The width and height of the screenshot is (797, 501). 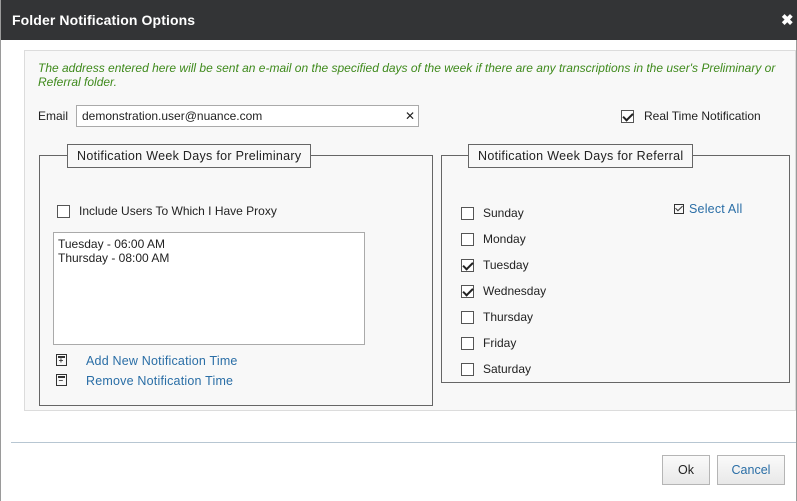 I want to click on friday-checkbox, so click(x=467, y=344).